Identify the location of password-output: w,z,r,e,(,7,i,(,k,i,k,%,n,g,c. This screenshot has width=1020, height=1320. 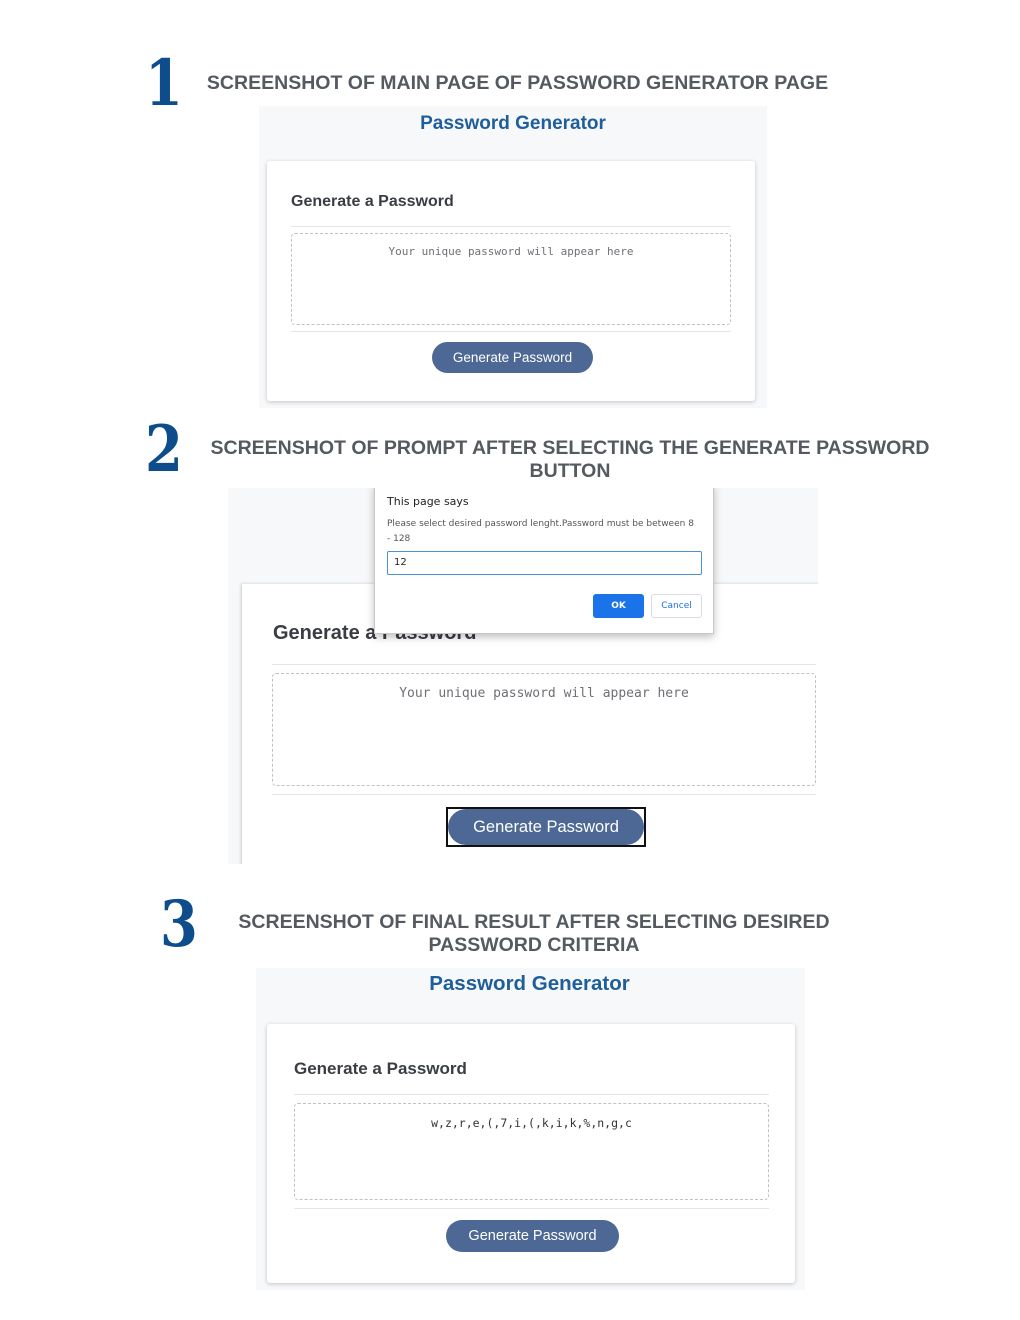
(531, 1151).